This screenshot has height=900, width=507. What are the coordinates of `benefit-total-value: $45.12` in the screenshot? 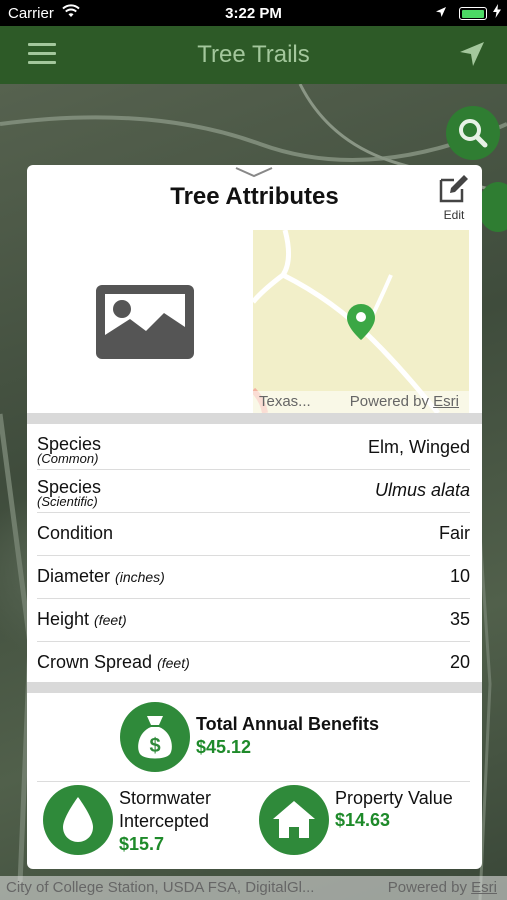 It's located at (224, 747).